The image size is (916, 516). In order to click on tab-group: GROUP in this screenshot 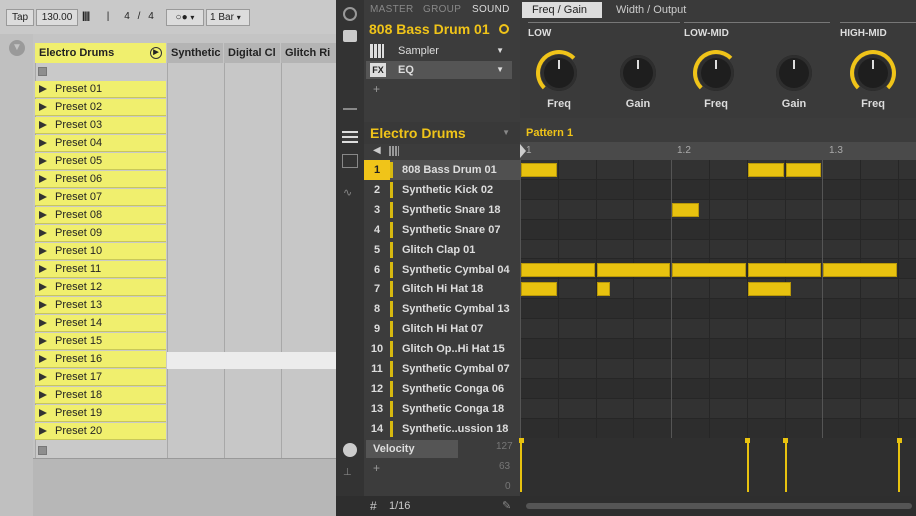, I will do `click(442, 9)`.